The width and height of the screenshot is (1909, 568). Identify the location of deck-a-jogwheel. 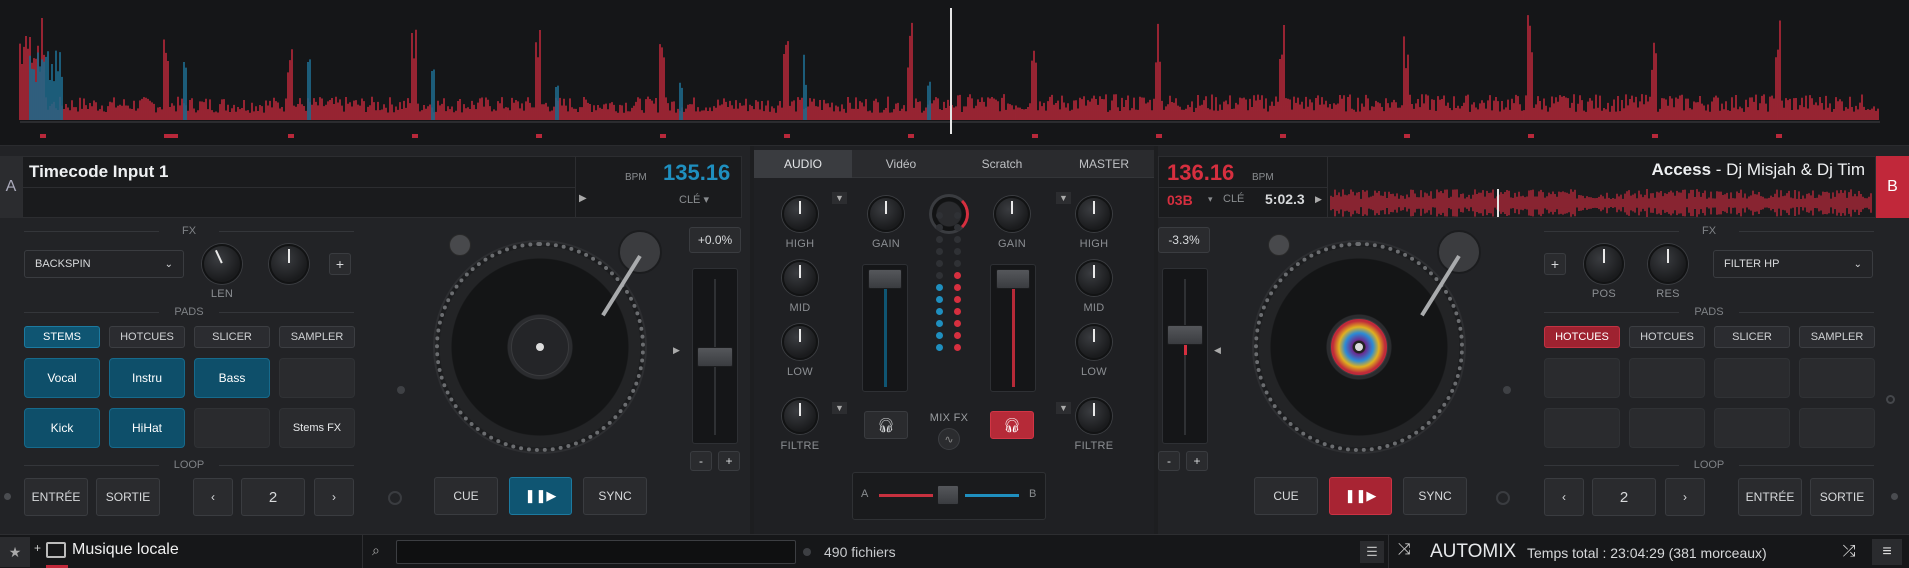
(540, 347).